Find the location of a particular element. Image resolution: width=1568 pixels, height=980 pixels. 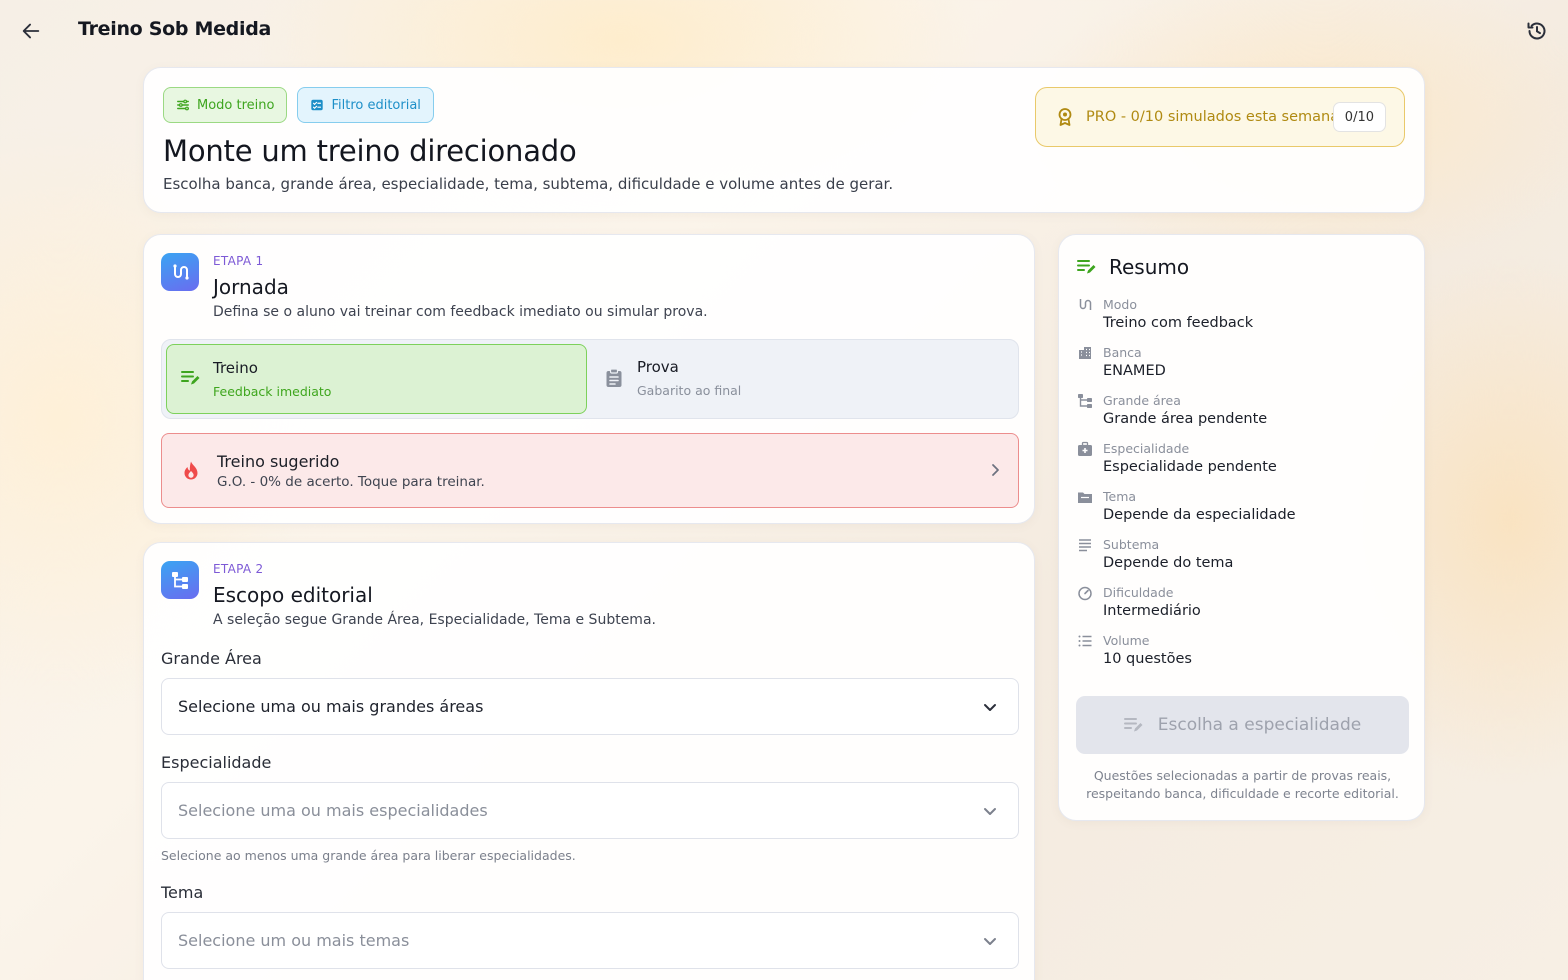

summary-row-label: Modo is located at coordinates (1120, 304).